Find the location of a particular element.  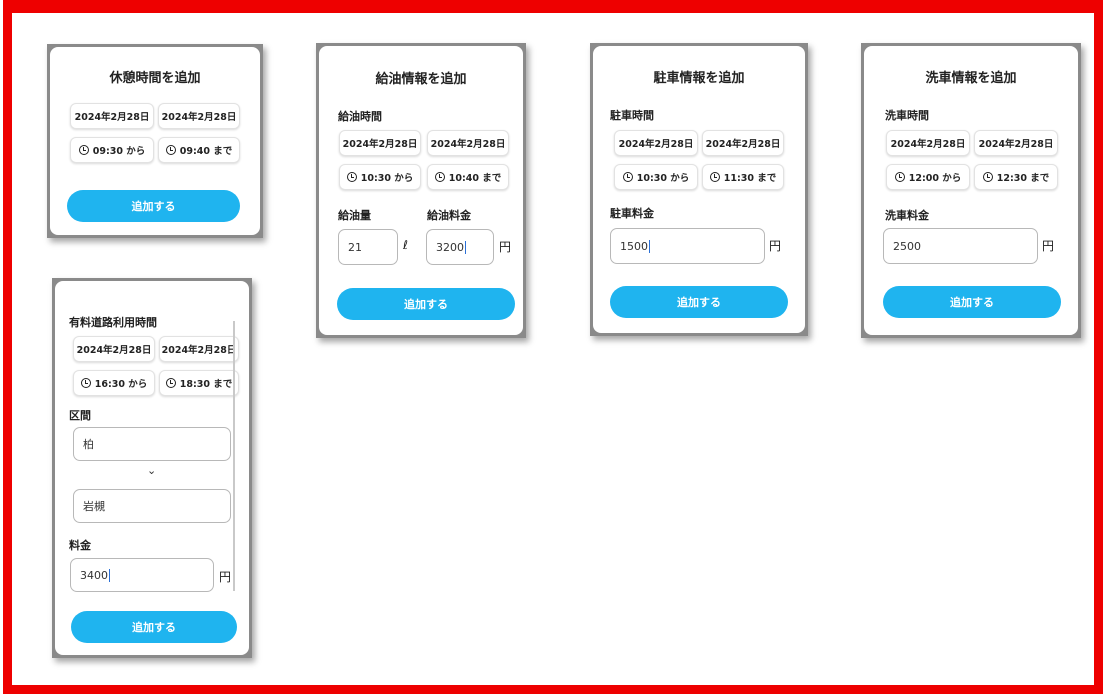

toll-fee-label: 料金 is located at coordinates (80, 545).